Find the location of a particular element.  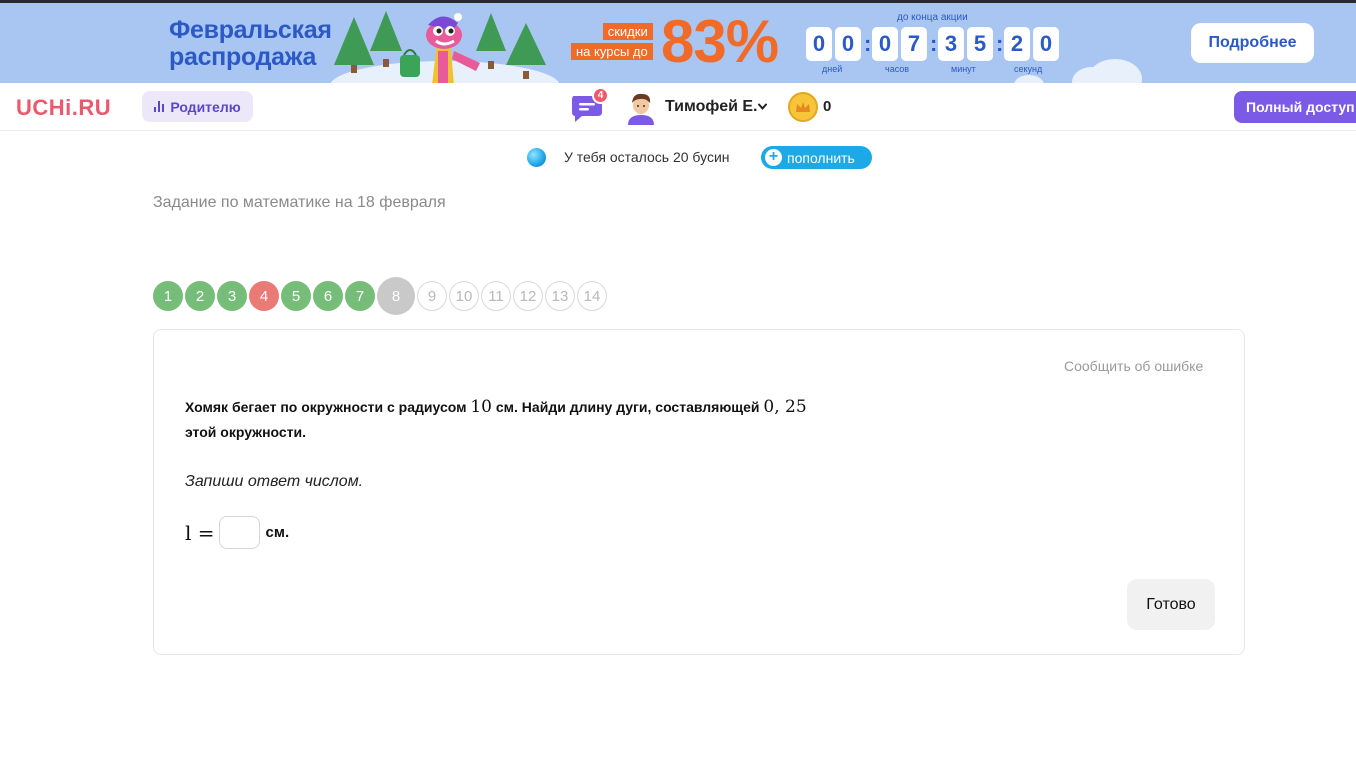

countdown-timer: 0 0 : 0 7 : 3 5 : 2 0 is located at coordinates (934, 44).